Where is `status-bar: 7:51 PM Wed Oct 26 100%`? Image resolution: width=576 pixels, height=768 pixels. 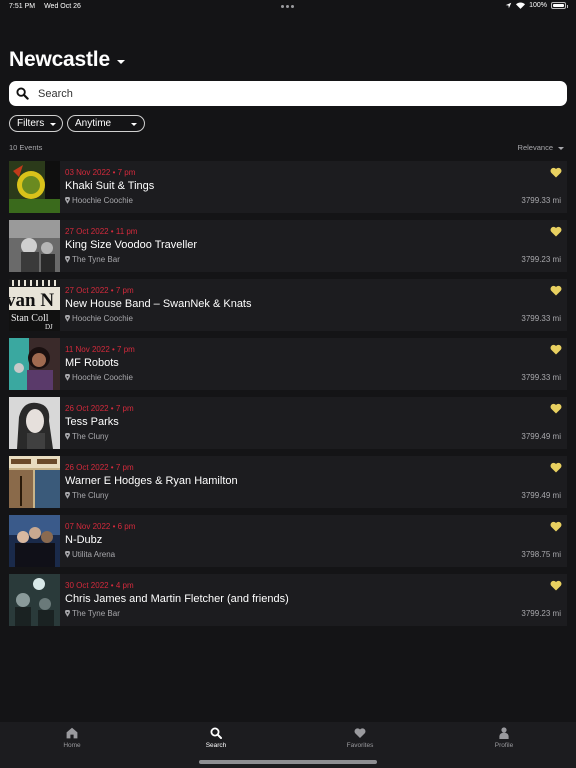 status-bar: 7:51 PM Wed Oct 26 100% is located at coordinates (288, 7).